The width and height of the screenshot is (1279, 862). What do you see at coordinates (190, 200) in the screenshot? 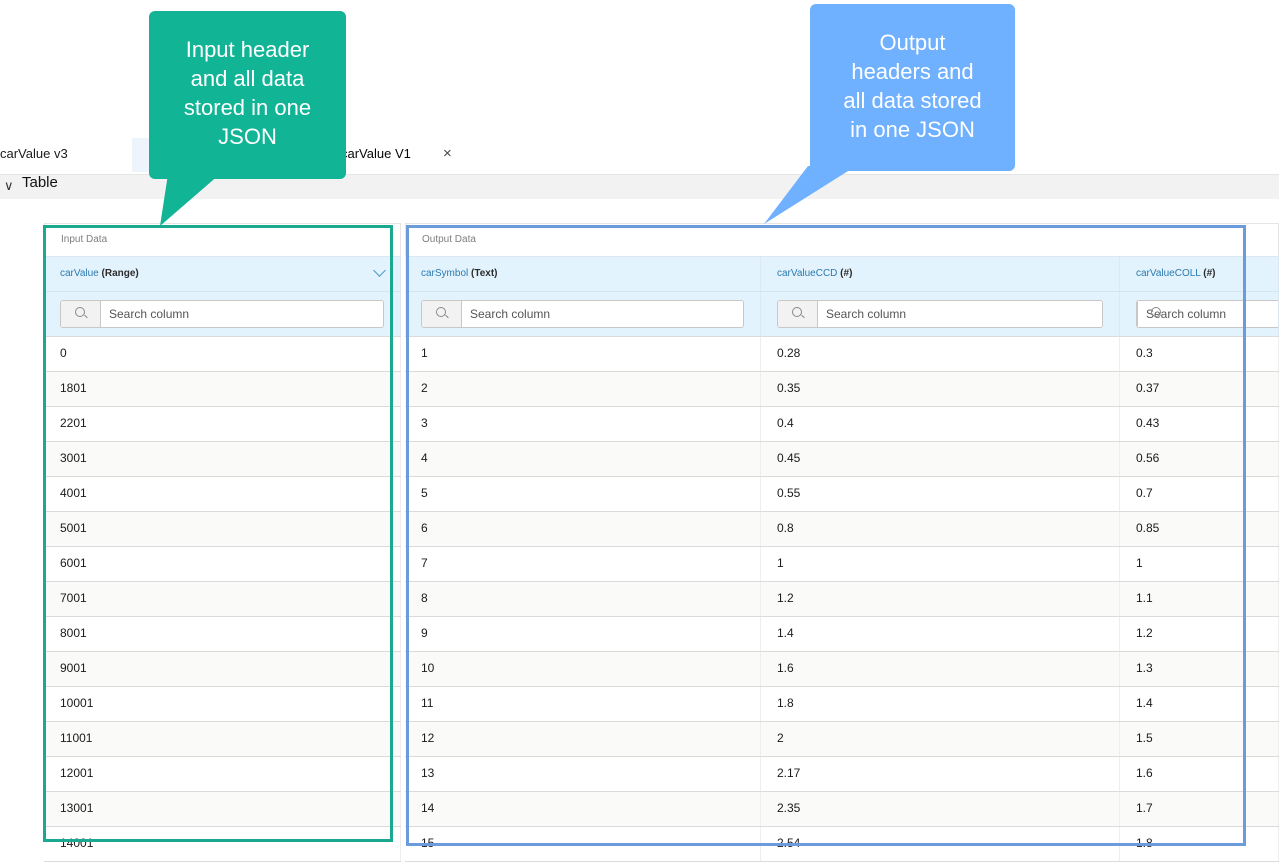
I see `input-callout-pointer` at bounding box center [190, 200].